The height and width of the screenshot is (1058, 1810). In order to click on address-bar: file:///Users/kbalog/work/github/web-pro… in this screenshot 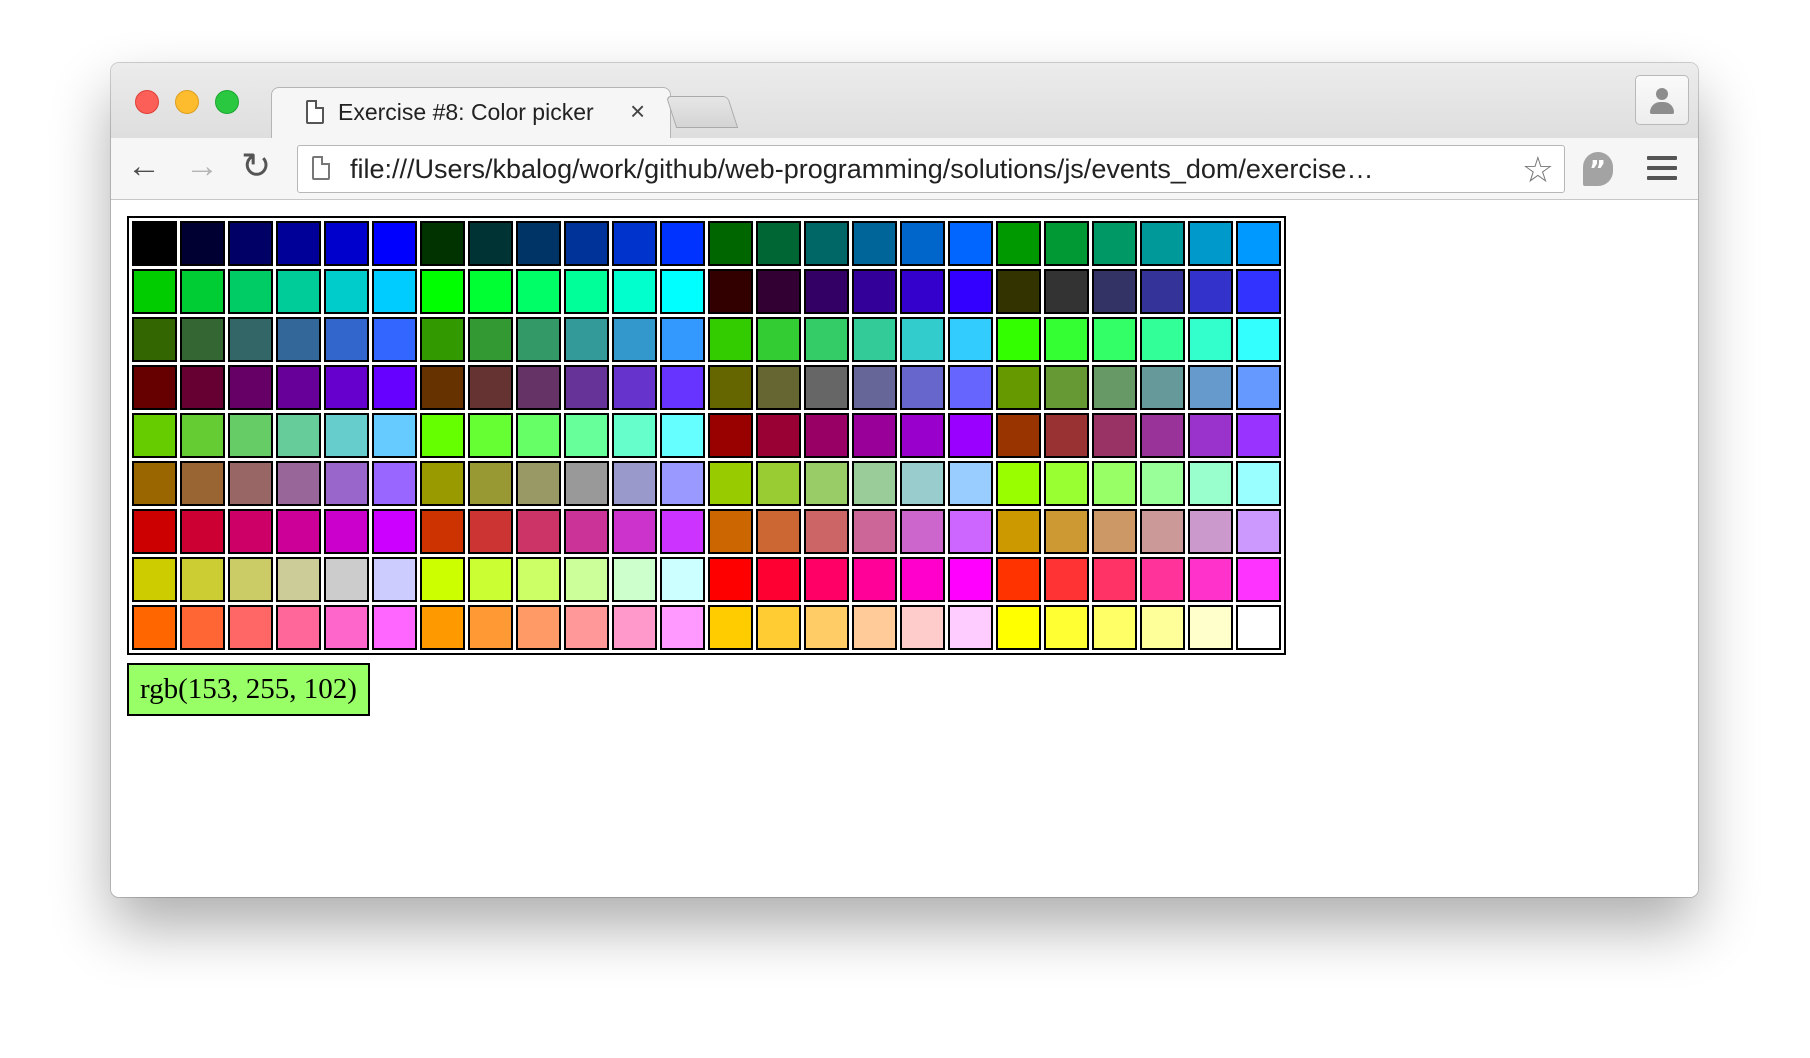, I will do `click(931, 169)`.